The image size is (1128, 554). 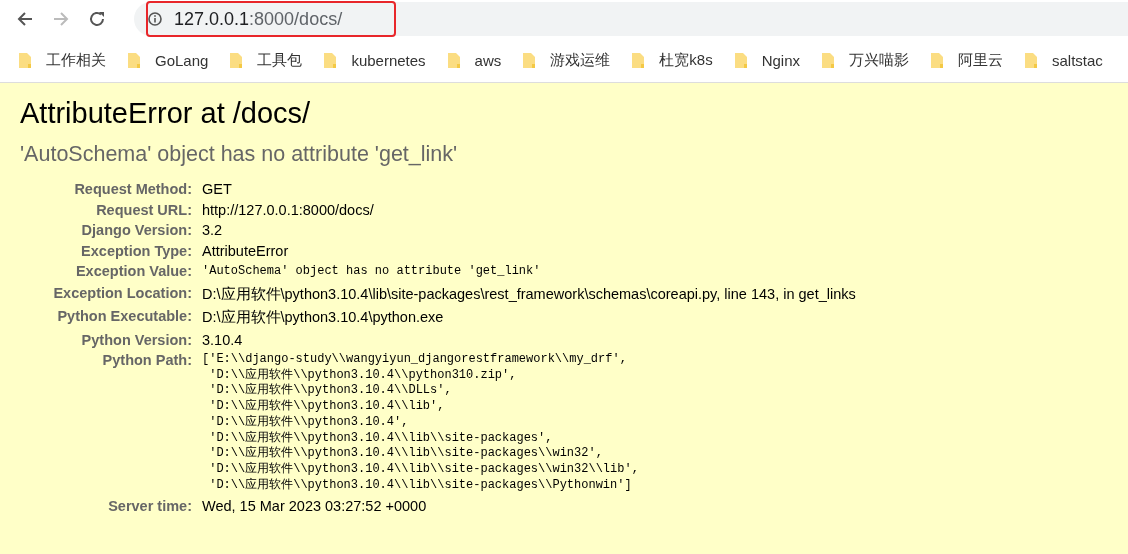 I want to click on meta-value: D:\应用软件\python3.10.4\lib\site-packages\rest_framework\schemas\coreapi.py, line 143, in get_links, so click(x=529, y=293).